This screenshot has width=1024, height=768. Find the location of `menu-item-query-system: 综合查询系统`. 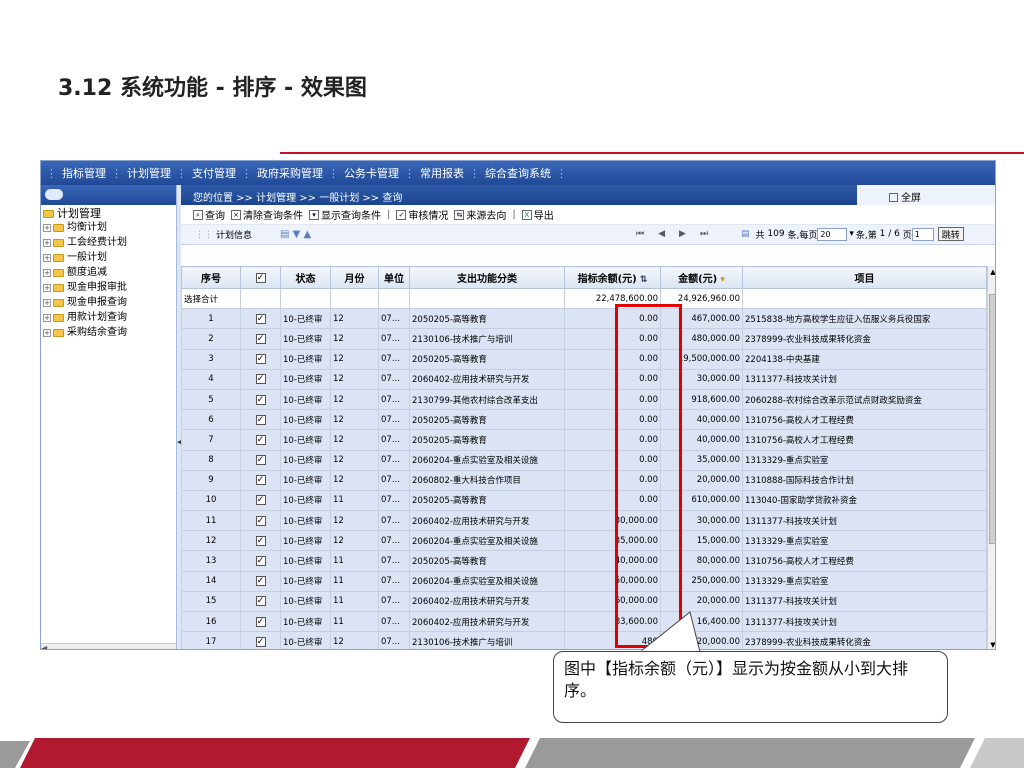

menu-item-query-system: 综合查询系统 is located at coordinates (518, 173).